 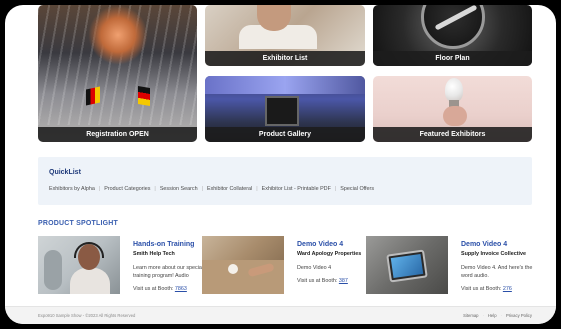 I want to click on spotlight-card-title: Hands-on Training, so click(x=171, y=244).